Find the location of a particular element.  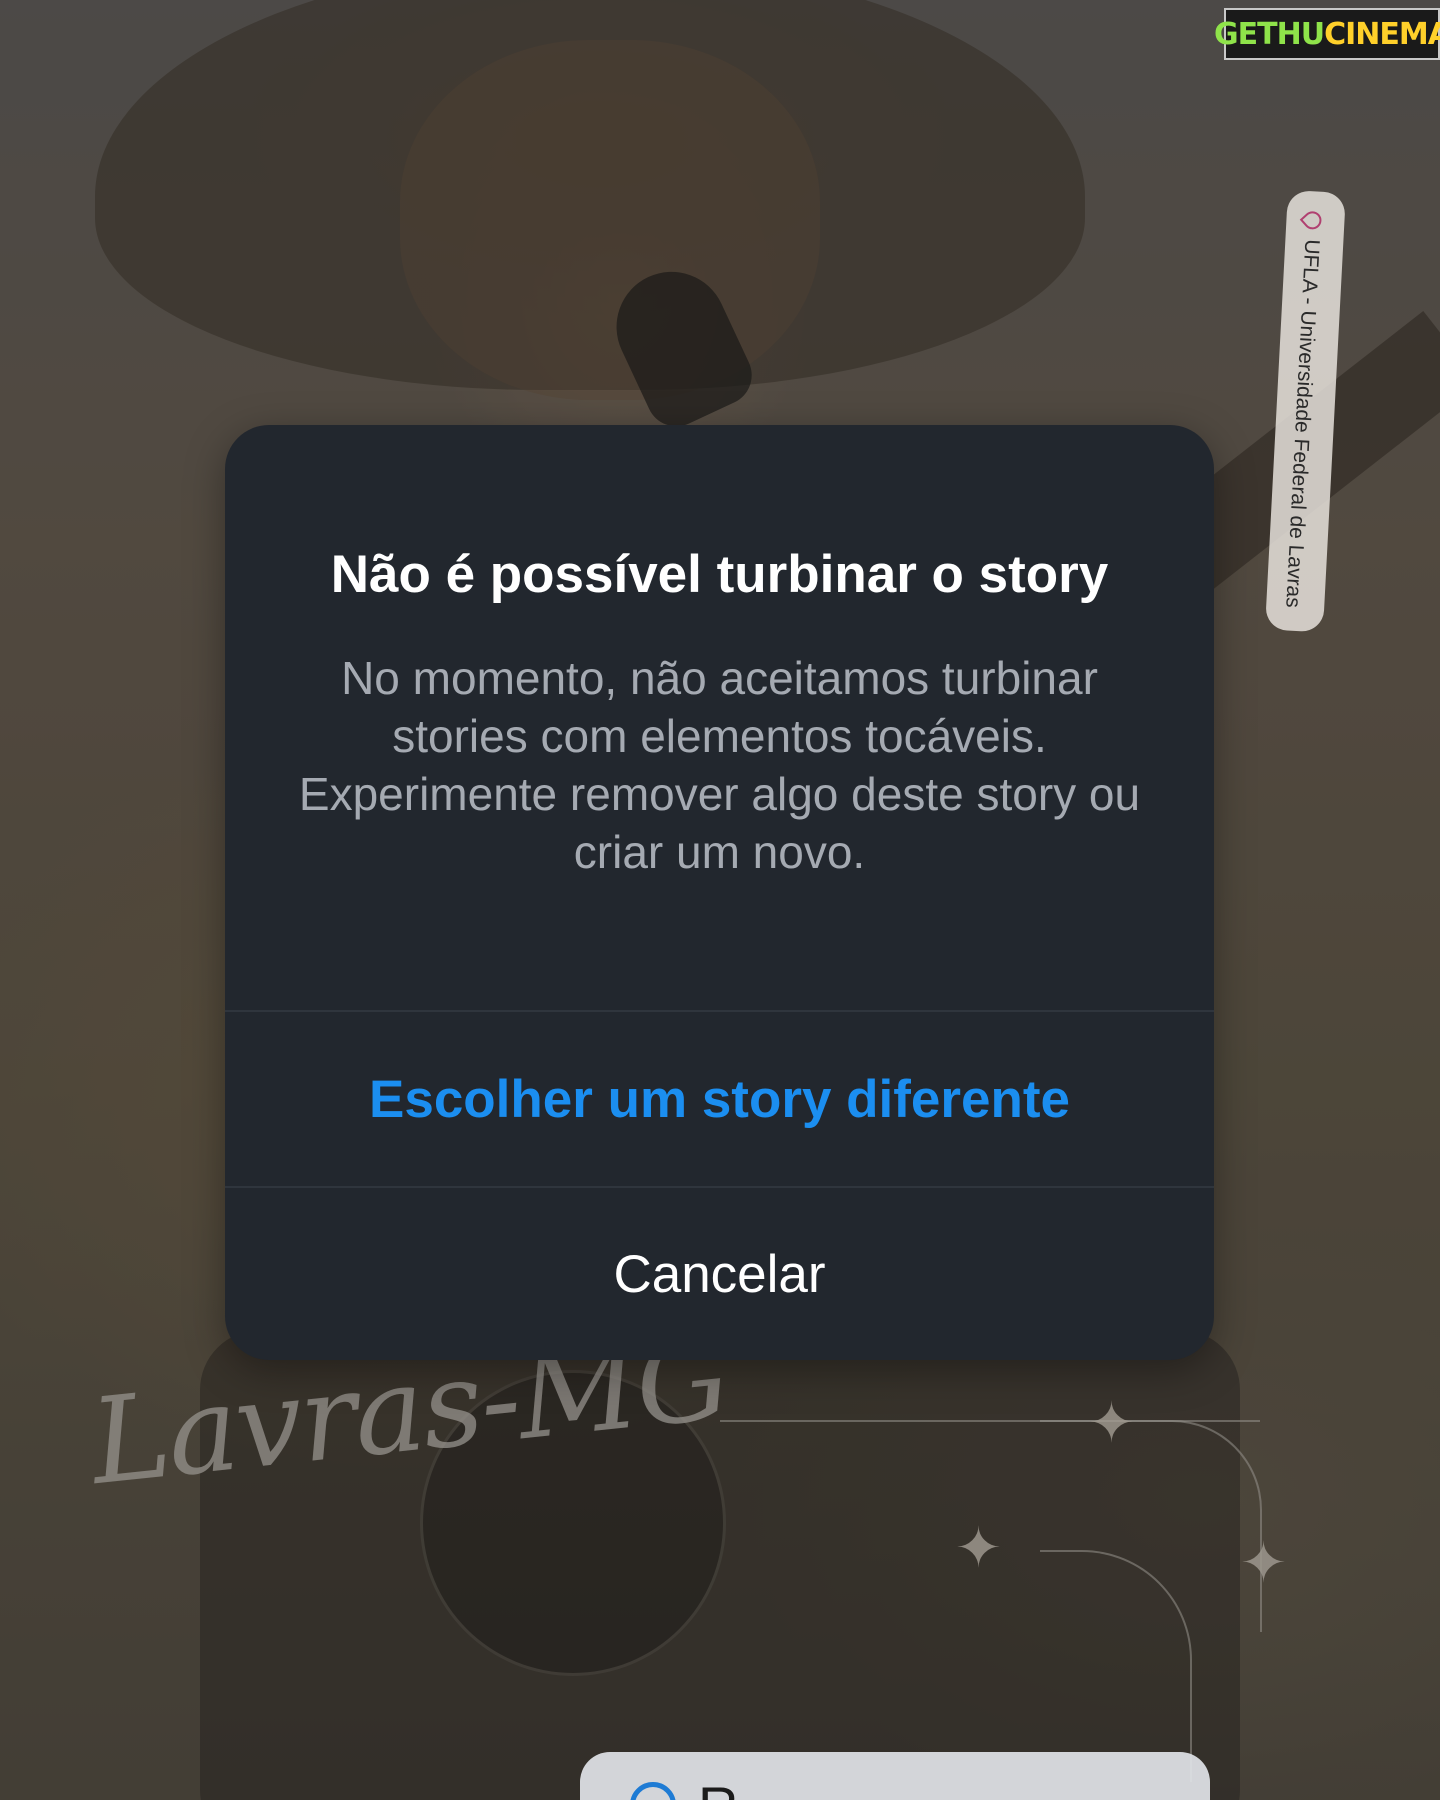

bottom-sticker-text: R is located at coordinates (718, 1787).